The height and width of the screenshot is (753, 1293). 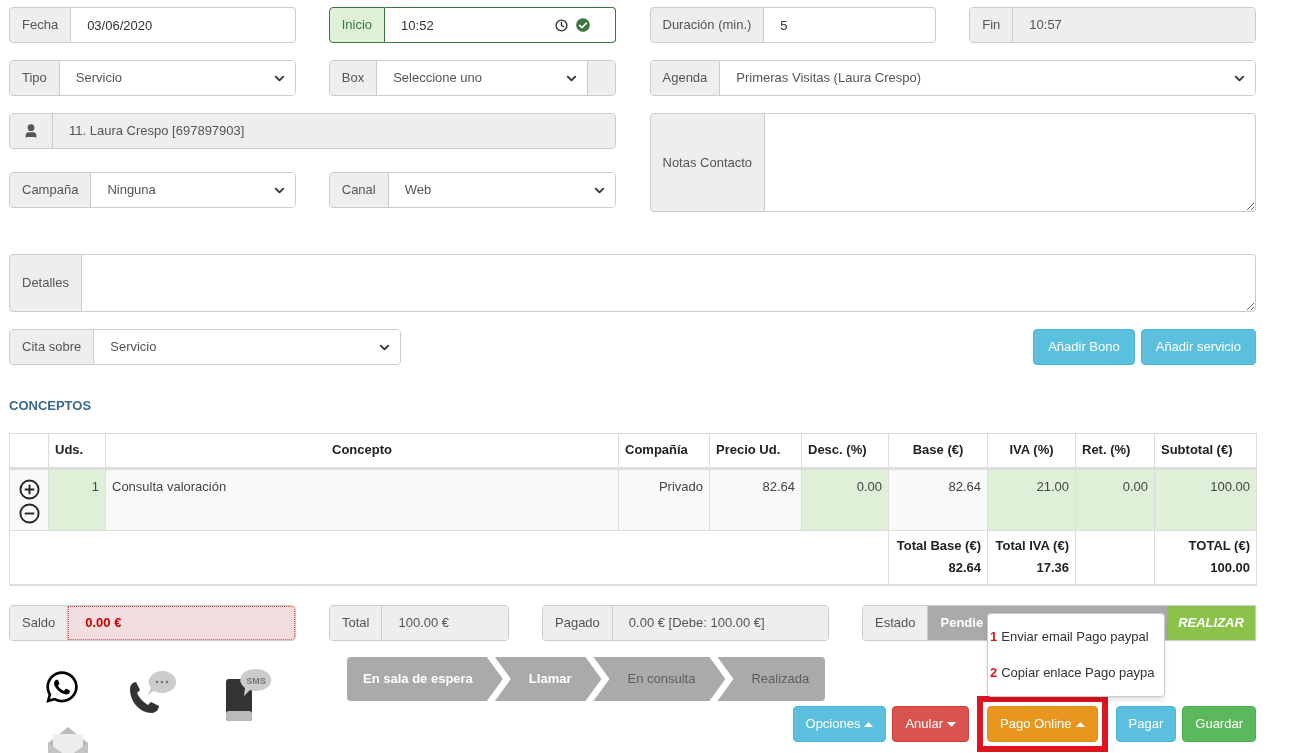 What do you see at coordinates (169, 486) in the screenshot?
I see `table-cell: Consulta valoración` at bounding box center [169, 486].